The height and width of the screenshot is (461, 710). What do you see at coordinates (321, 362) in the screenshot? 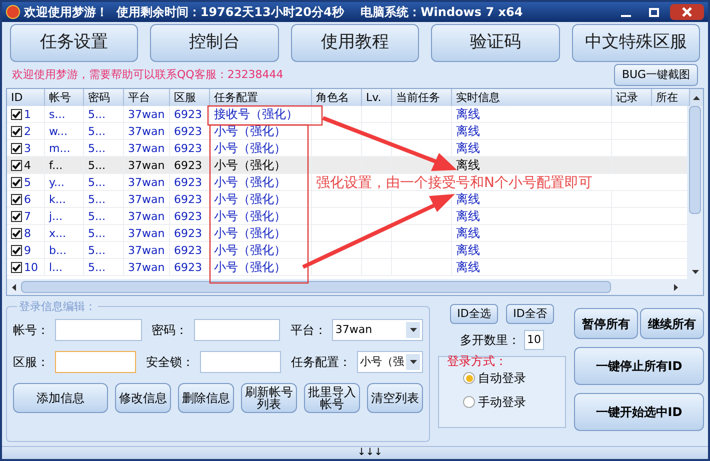
I see `field-label: 任务配置：` at bounding box center [321, 362].